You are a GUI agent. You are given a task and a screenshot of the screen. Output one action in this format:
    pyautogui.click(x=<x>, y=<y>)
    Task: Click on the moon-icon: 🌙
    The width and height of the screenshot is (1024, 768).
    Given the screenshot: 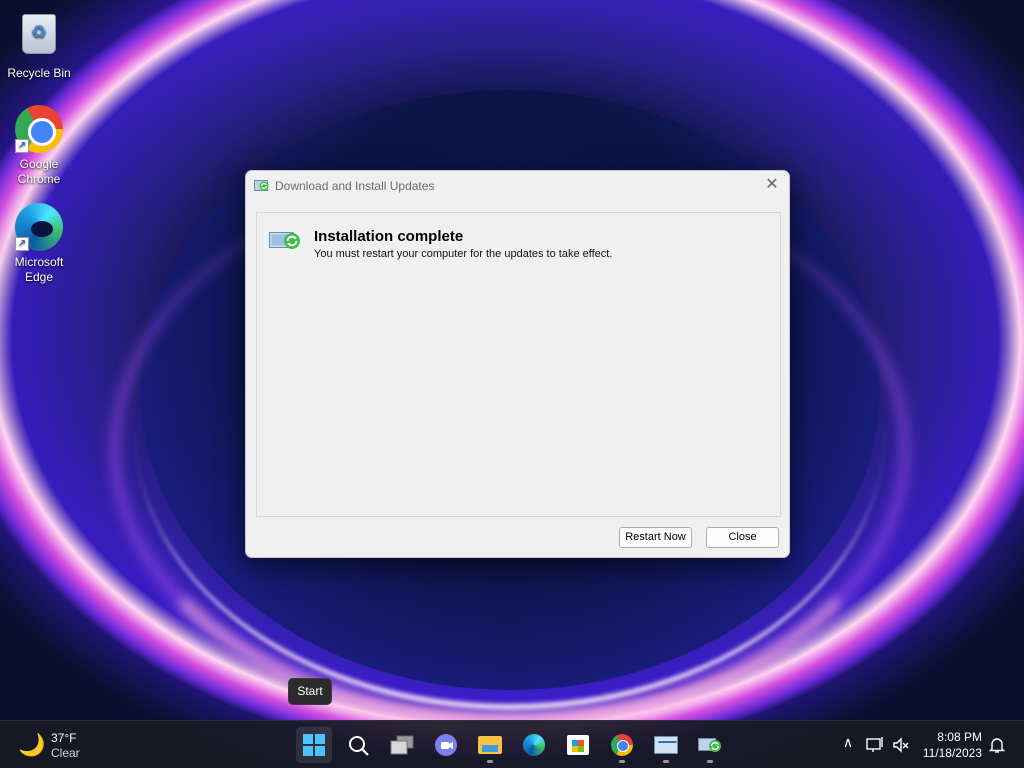 What is the action you would take?
    pyautogui.click(x=32, y=744)
    